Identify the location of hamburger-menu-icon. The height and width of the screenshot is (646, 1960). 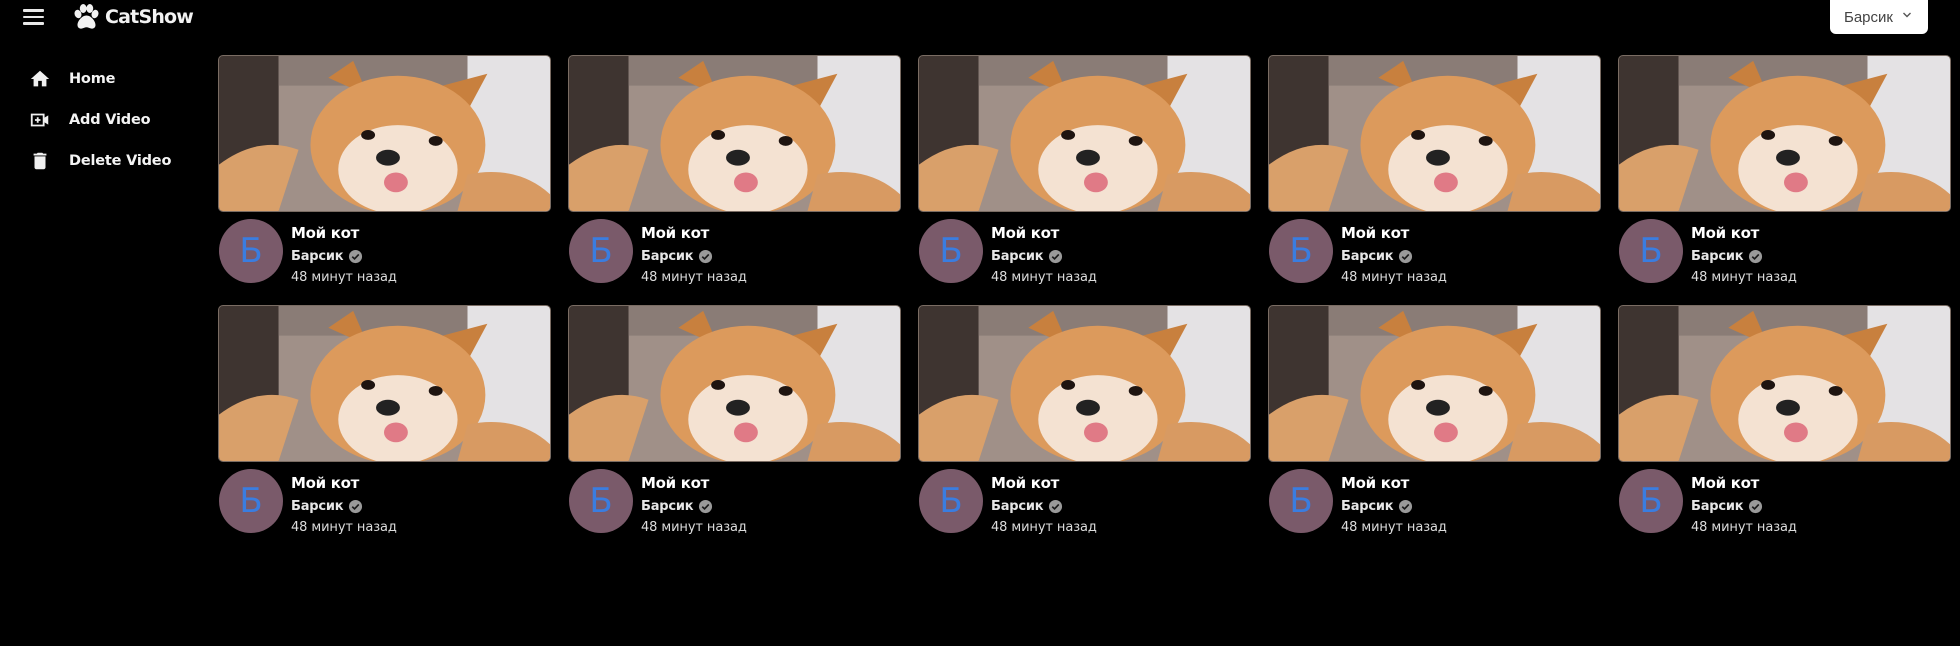
(34, 17).